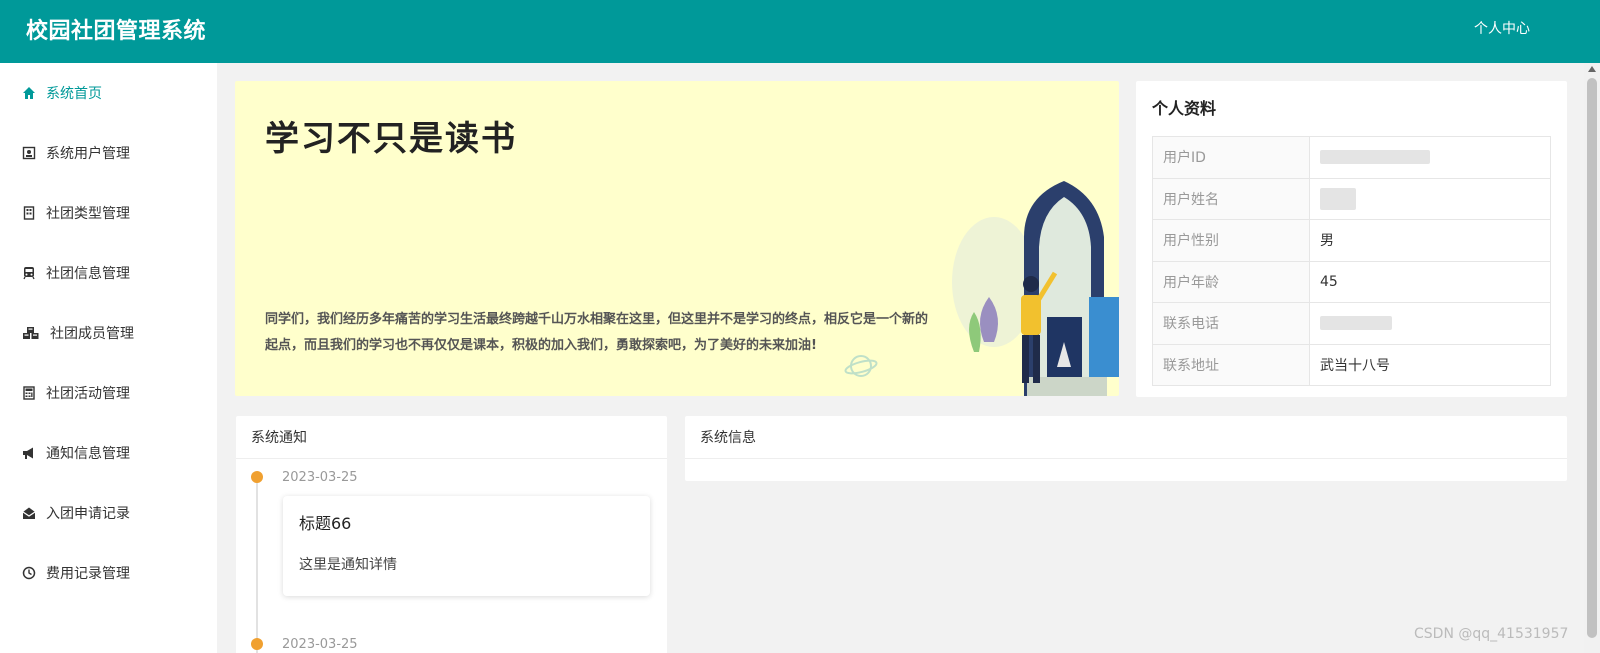 This screenshot has width=1600, height=653. What do you see at coordinates (1035, 288) in the screenshot?
I see `rocket-illustration` at bounding box center [1035, 288].